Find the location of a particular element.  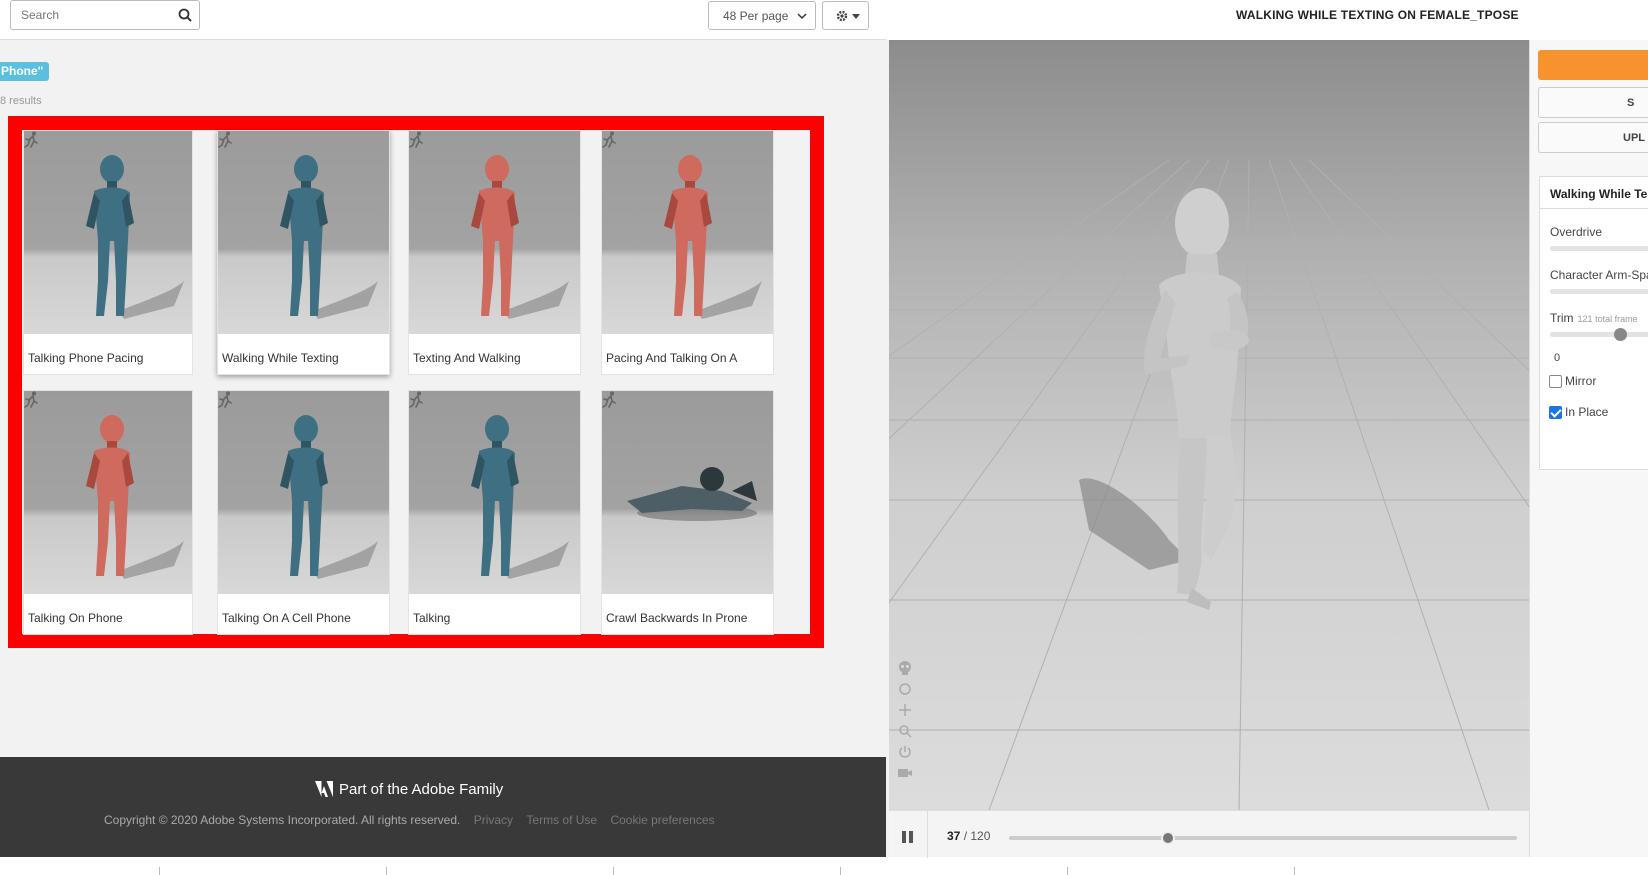

result-card: Talking Phone Pacing is located at coordinates (108, 252).